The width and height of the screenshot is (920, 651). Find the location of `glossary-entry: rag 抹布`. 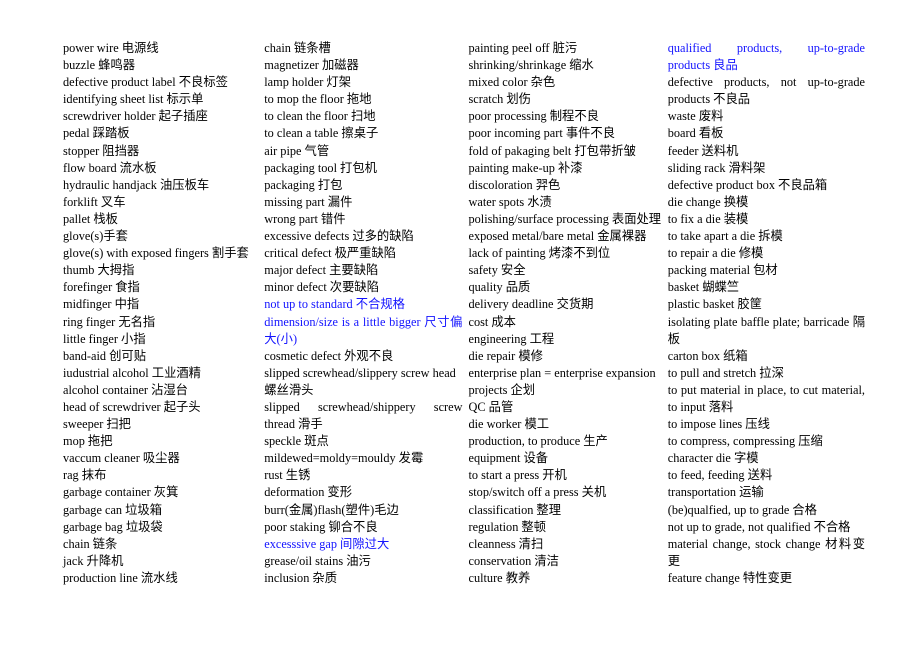

glossary-entry: rag 抹布 is located at coordinates (85, 475).